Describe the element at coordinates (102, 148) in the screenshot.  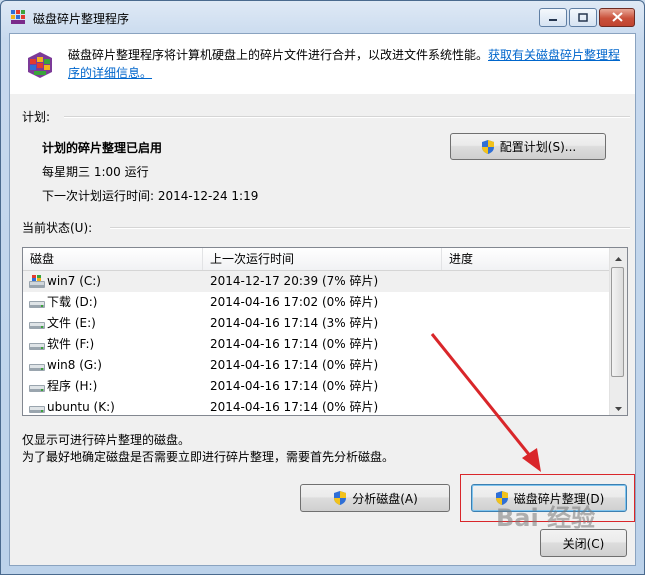
I see `schedule-status: 计划的碎片整理已启用` at that location.